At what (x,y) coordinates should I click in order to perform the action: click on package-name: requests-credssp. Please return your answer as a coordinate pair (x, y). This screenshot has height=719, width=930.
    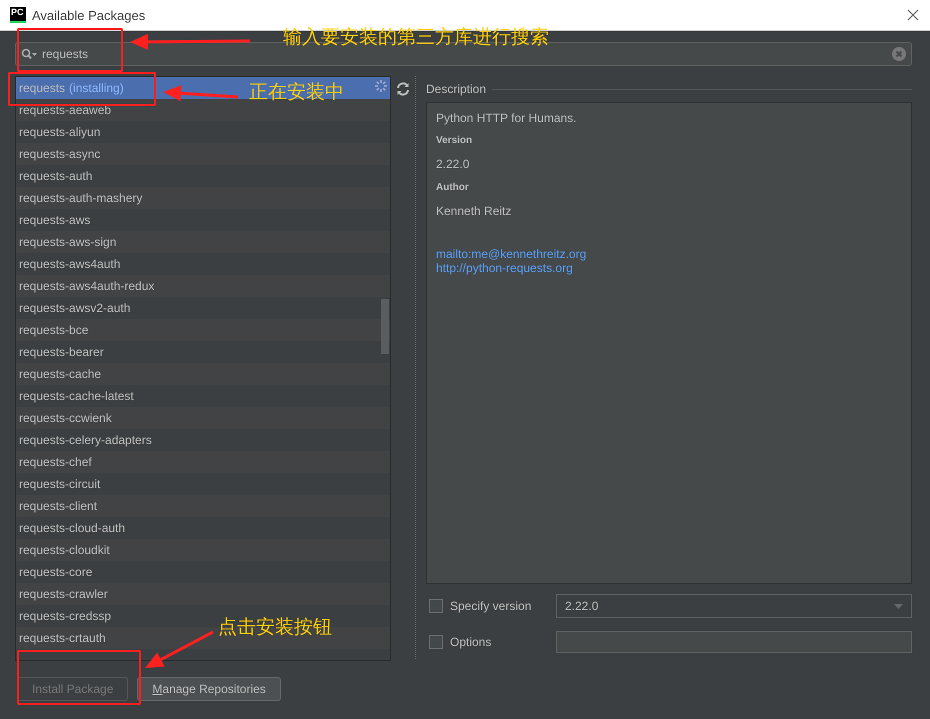
    Looking at the image, I should click on (65, 616).